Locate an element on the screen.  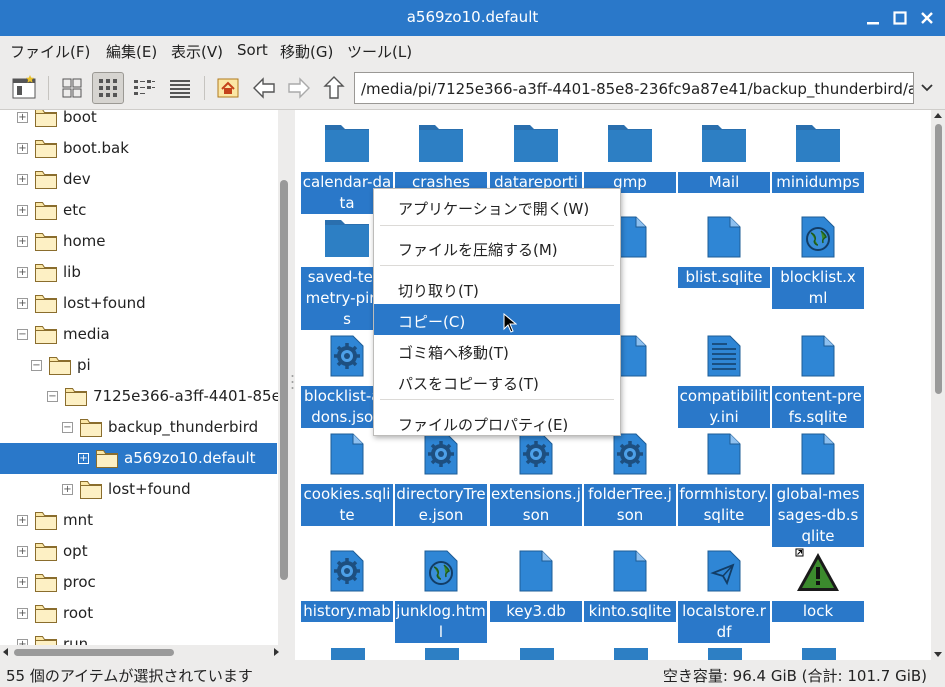
menu-item-properties: ファイルのプロパティ(E) is located at coordinates (497, 422).